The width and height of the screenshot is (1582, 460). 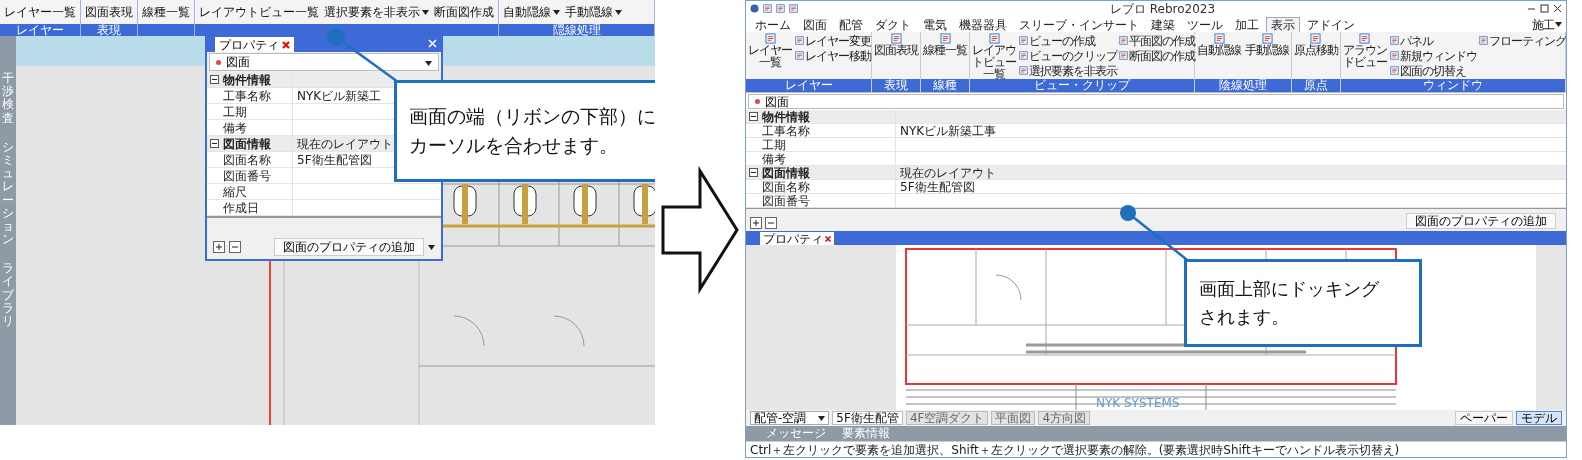 I want to click on status-message: Ctrl＋左クリックで要素を追加選択、Shift＋左クリックで選択要素の解除。(要素選択時Shiftキーでハンドル表示切替え), so click(x=1075, y=449).